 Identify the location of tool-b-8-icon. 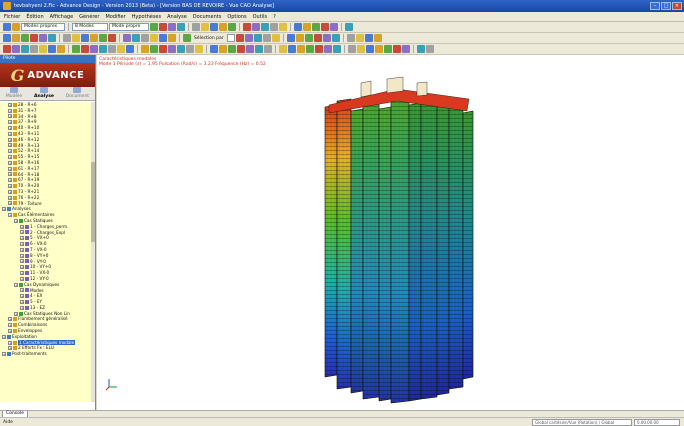
(85, 38).